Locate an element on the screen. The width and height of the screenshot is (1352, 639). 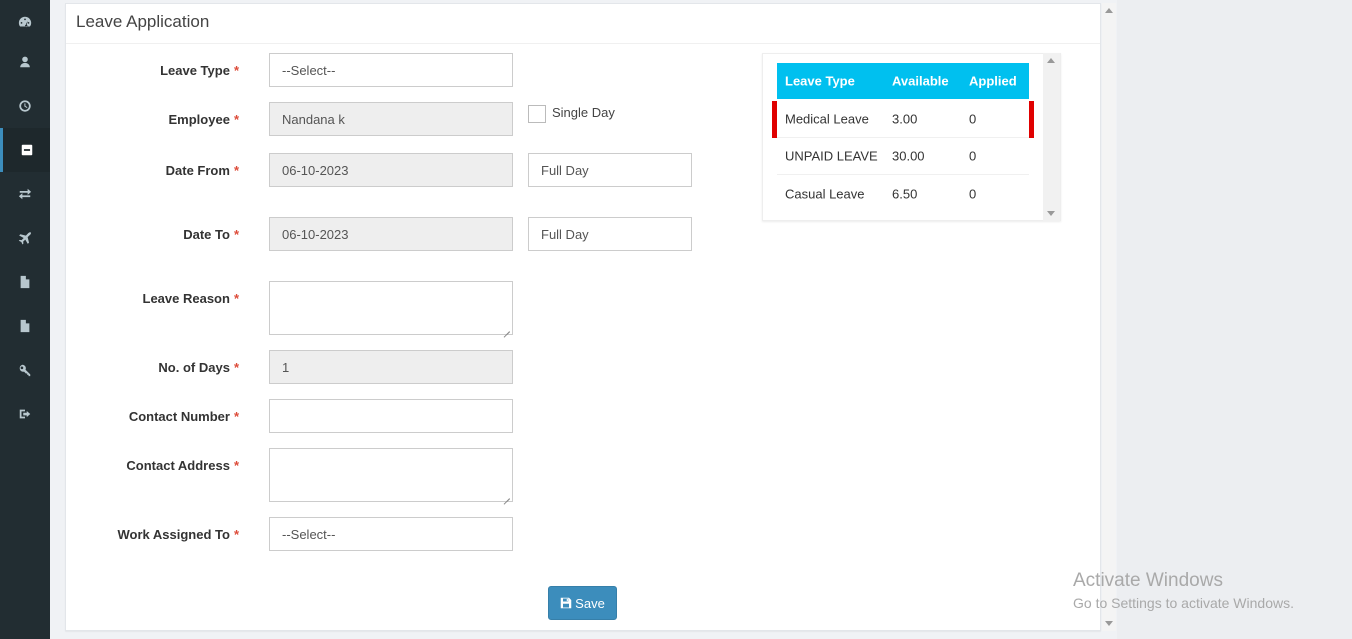
contact-number-label: Contact Number * is located at coordinates (183, 416).